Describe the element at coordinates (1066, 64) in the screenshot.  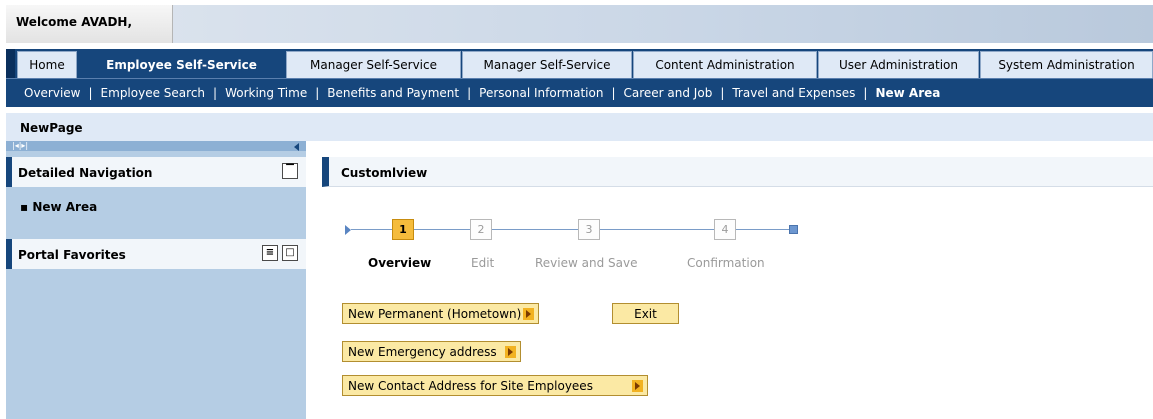
I see `tab-system-administration: System Administration` at that location.